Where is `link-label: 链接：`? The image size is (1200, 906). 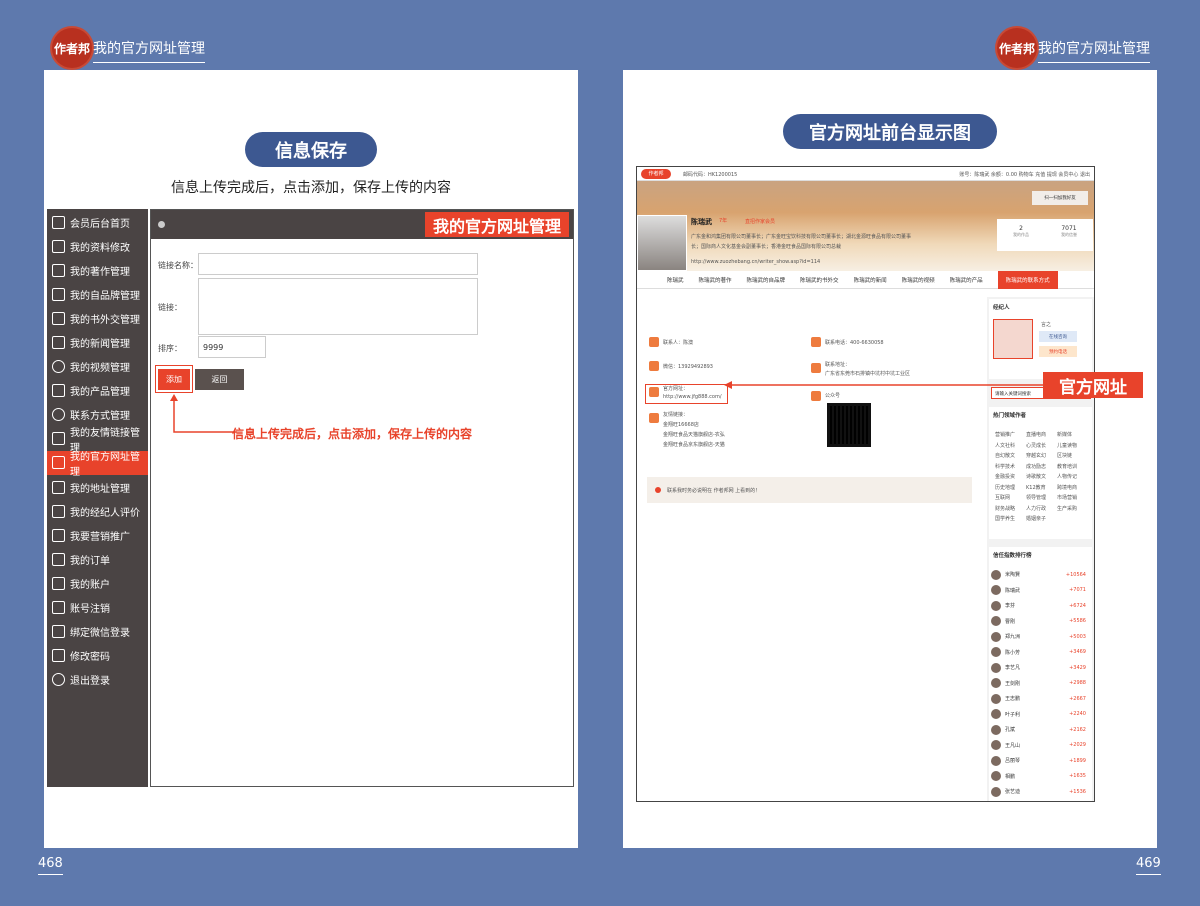 link-label: 链接： is located at coordinates (170, 307).